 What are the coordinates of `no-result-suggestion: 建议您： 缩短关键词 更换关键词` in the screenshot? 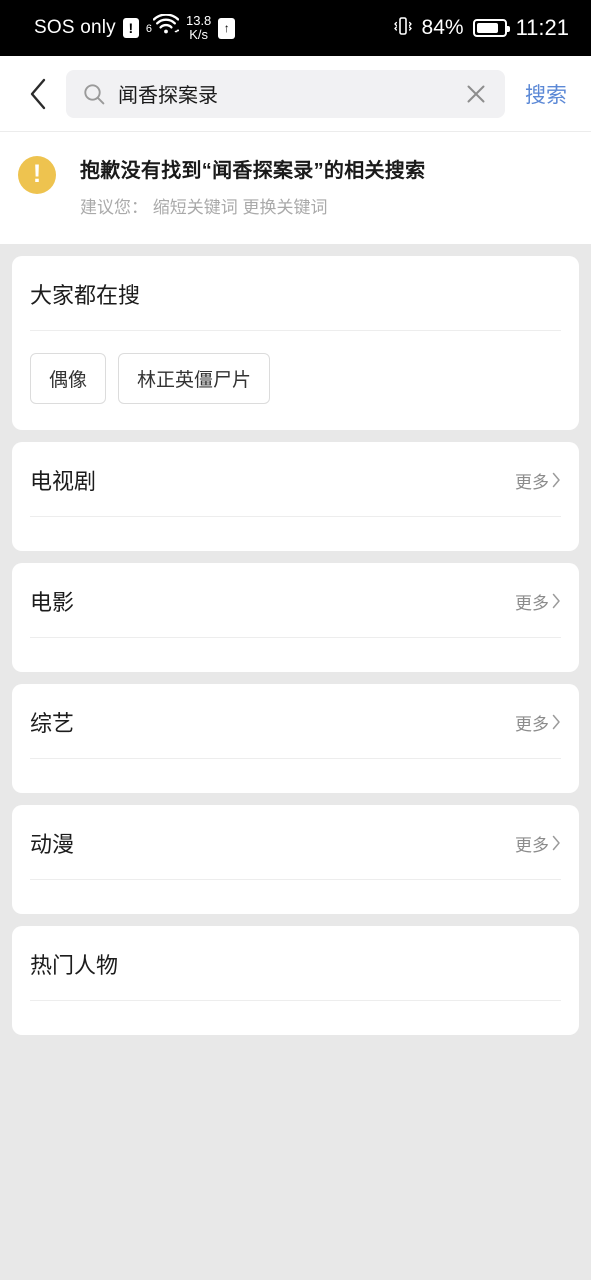 It's located at (204, 207).